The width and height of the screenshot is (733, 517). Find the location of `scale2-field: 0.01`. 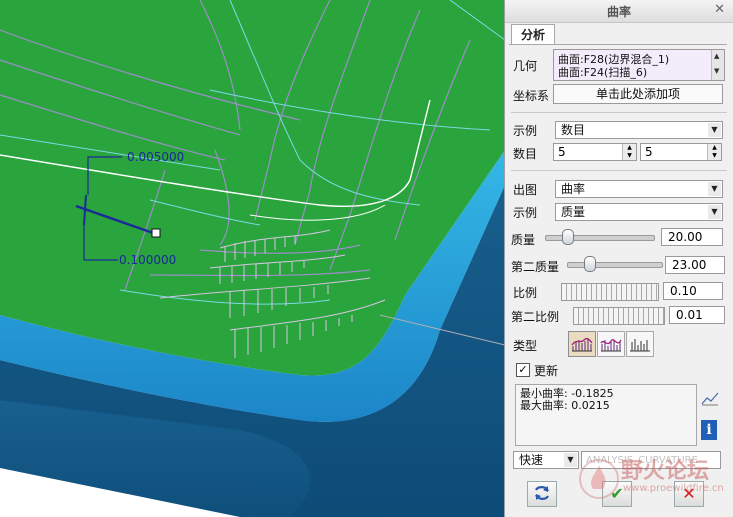

scale2-field: 0.01 is located at coordinates (697, 315).